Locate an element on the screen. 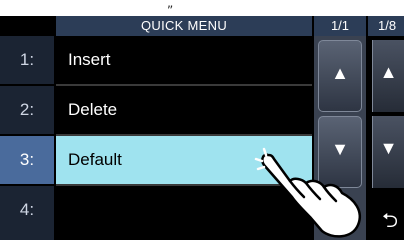  next-panel-up-button: ▲ is located at coordinates (388, 76).